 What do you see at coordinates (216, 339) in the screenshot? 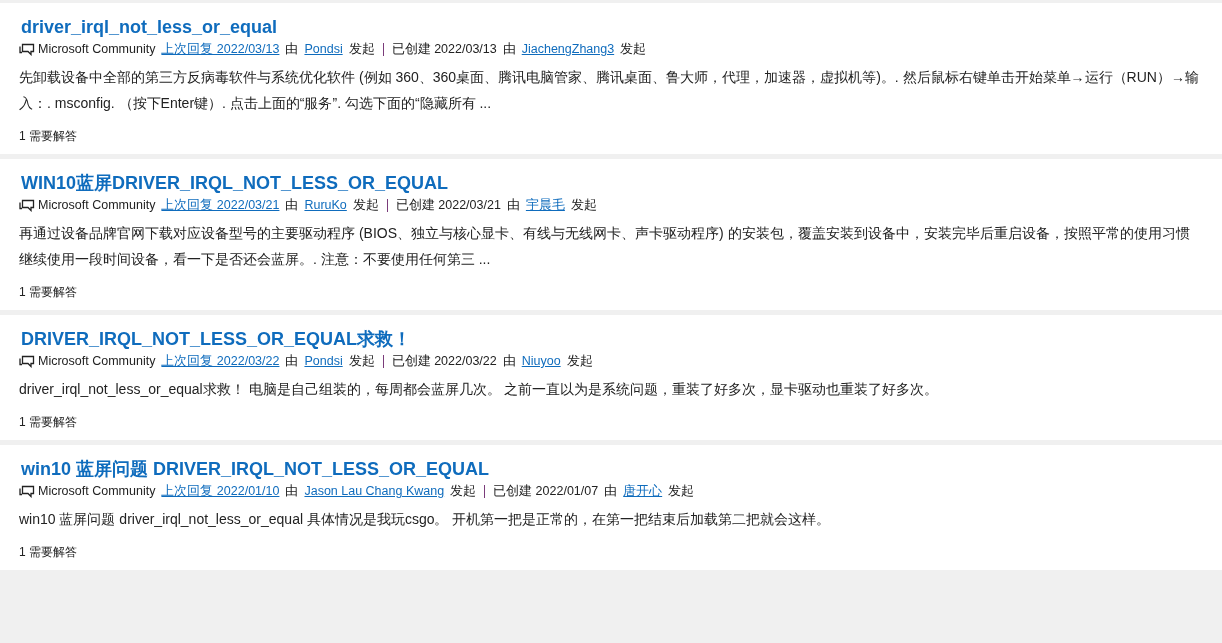
I see `result-title-link: DRIVER_IRQL_NOT_LESS_OR_EQUAL求救！` at bounding box center [216, 339].